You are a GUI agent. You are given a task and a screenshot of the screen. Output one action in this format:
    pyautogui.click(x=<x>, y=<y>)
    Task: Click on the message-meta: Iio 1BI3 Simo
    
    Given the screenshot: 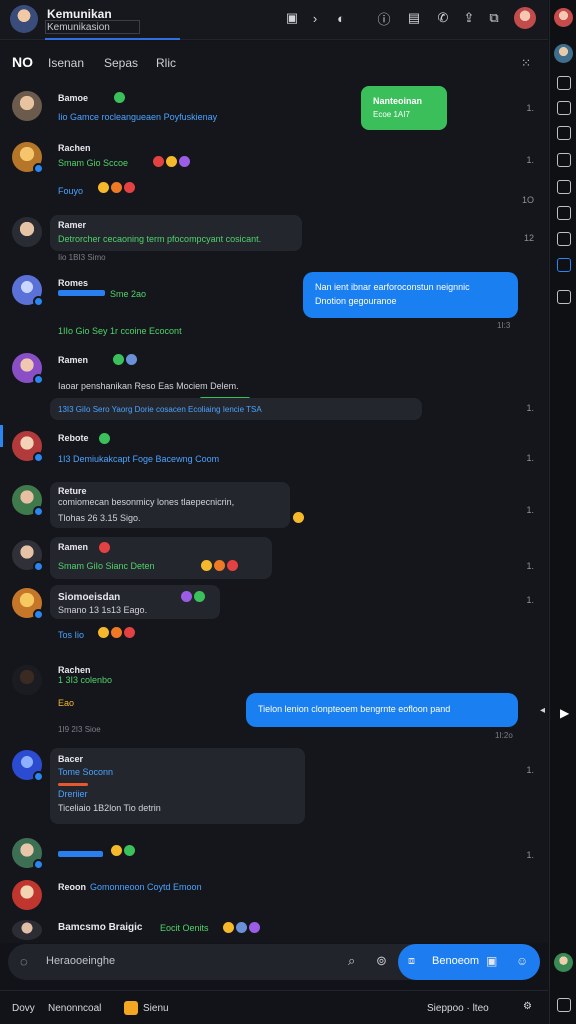 What is the action you would take?
    pyautogui.click(x=82, y=257)
    